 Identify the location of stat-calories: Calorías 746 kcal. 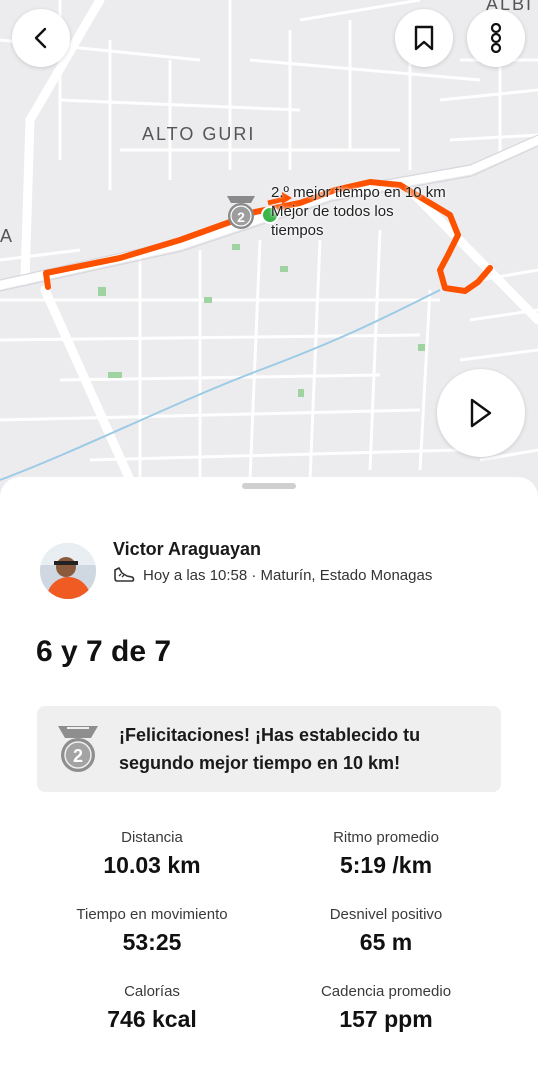
(152, 1008).